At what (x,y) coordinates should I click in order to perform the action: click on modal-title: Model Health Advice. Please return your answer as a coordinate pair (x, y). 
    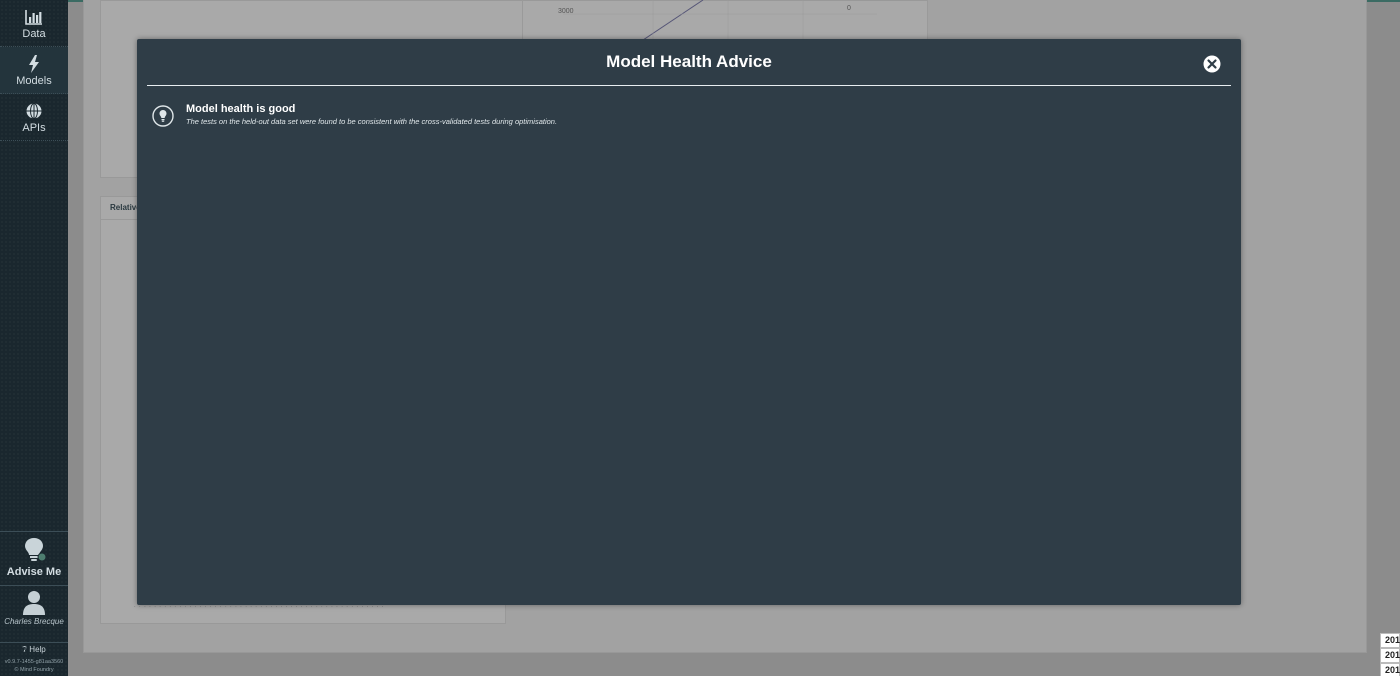
    Looking at the image, I should click on (689, 61).